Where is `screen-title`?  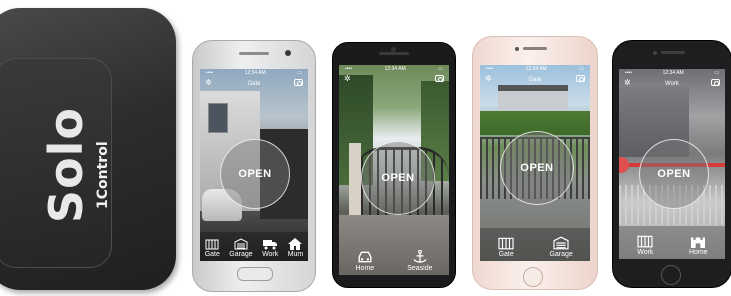 screen-title is located at coordinates (394, 80).